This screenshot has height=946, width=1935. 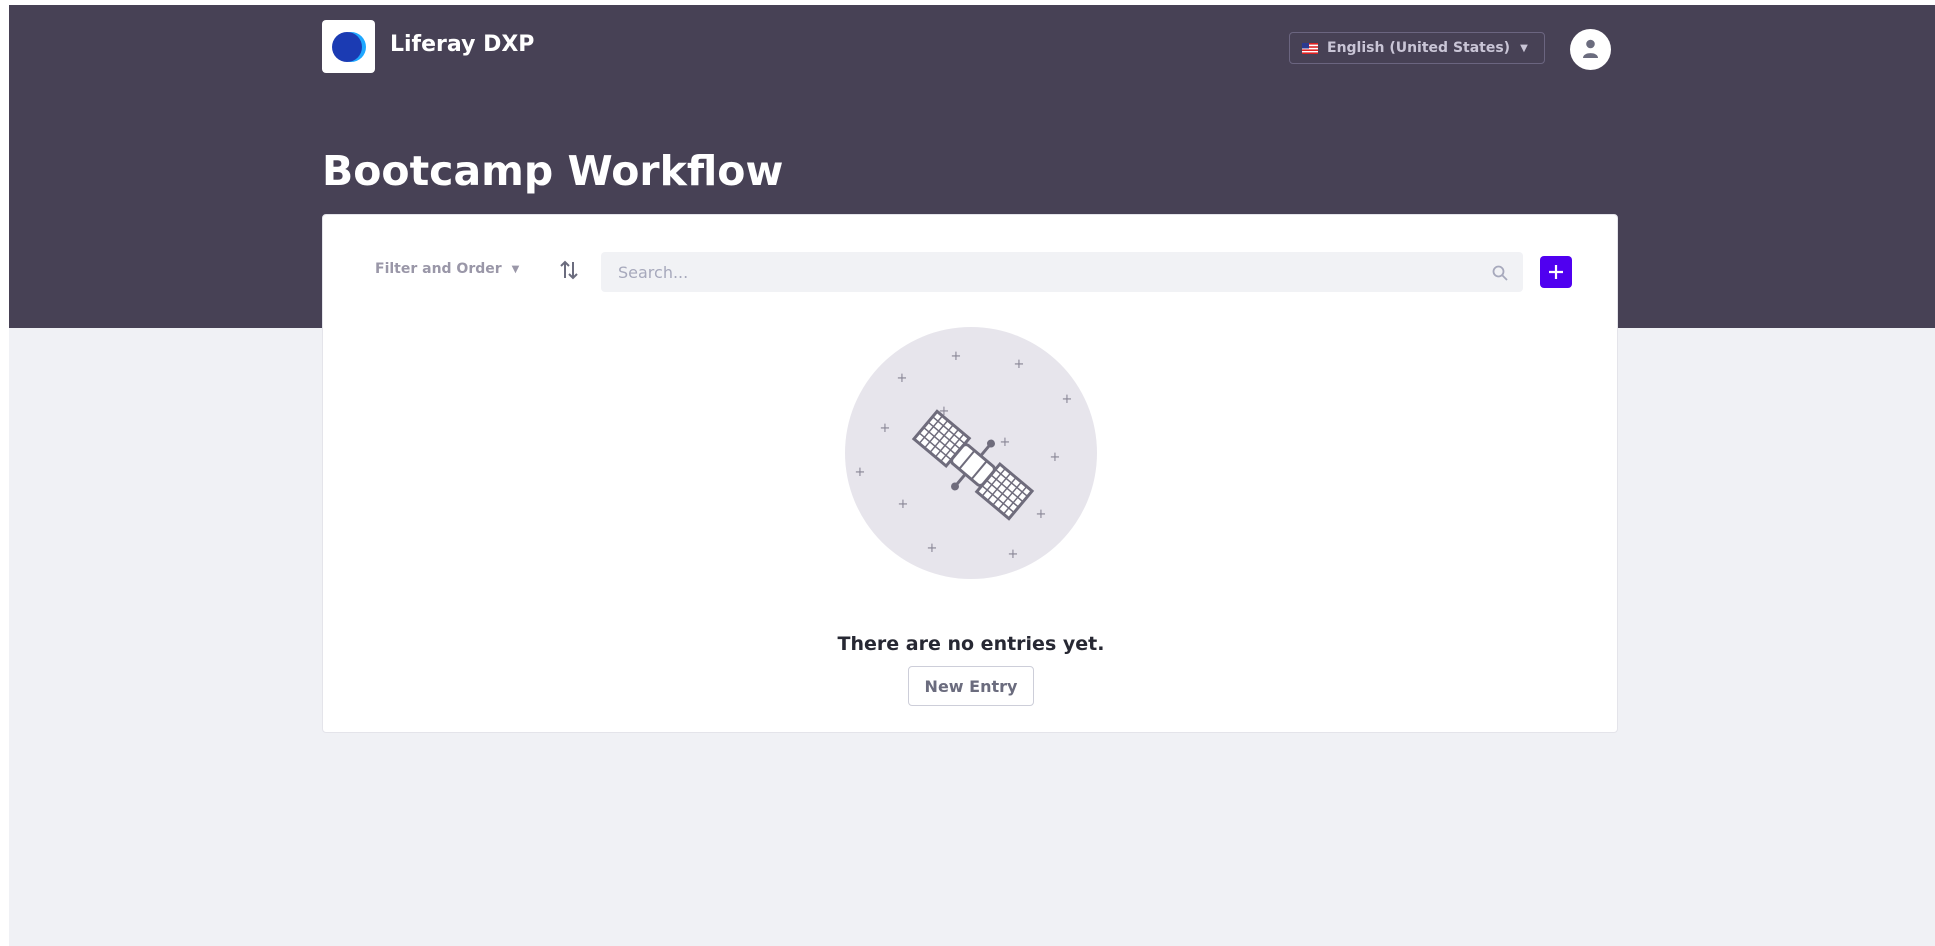 I want to click on user-avatar, so click(x=1590, y=49).